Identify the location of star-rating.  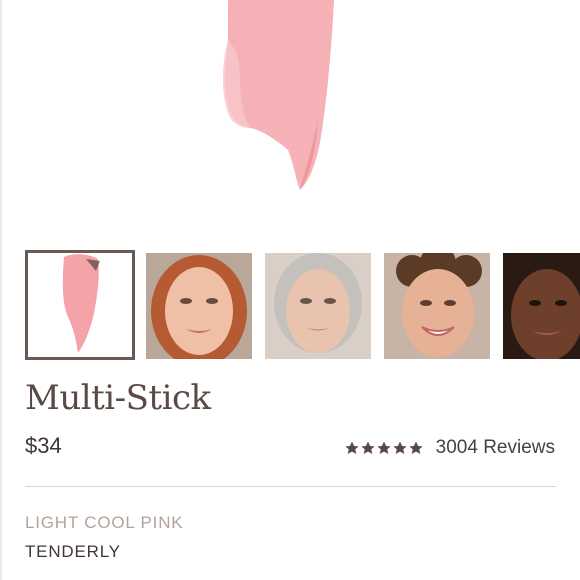
(384, 448).